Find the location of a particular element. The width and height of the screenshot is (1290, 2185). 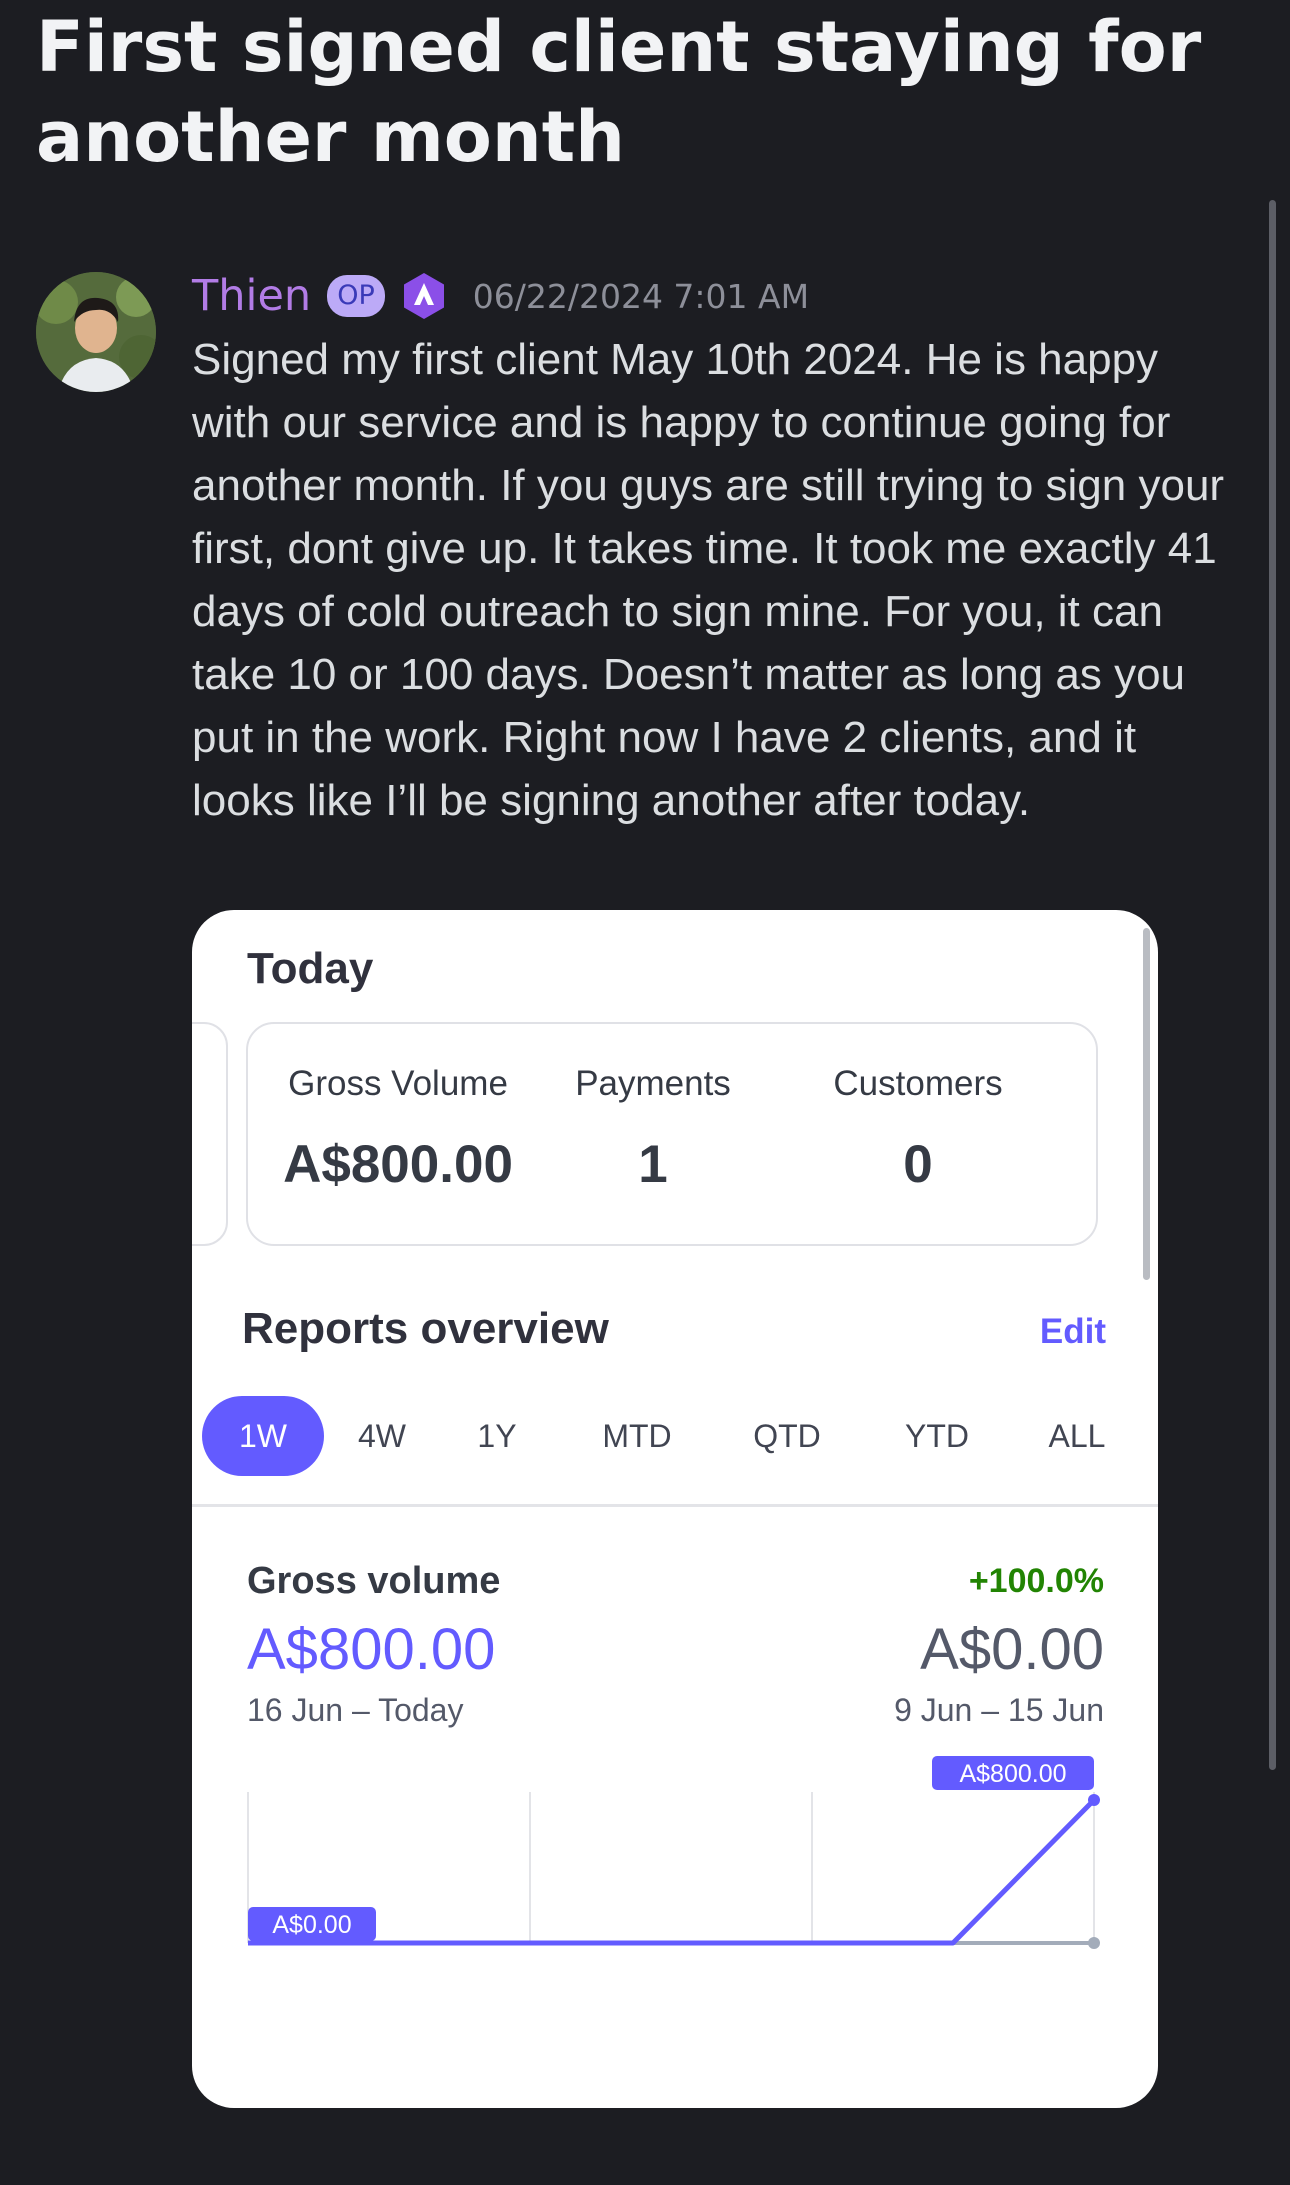

stat-label: Customers is located at coordinates (918, 1083).